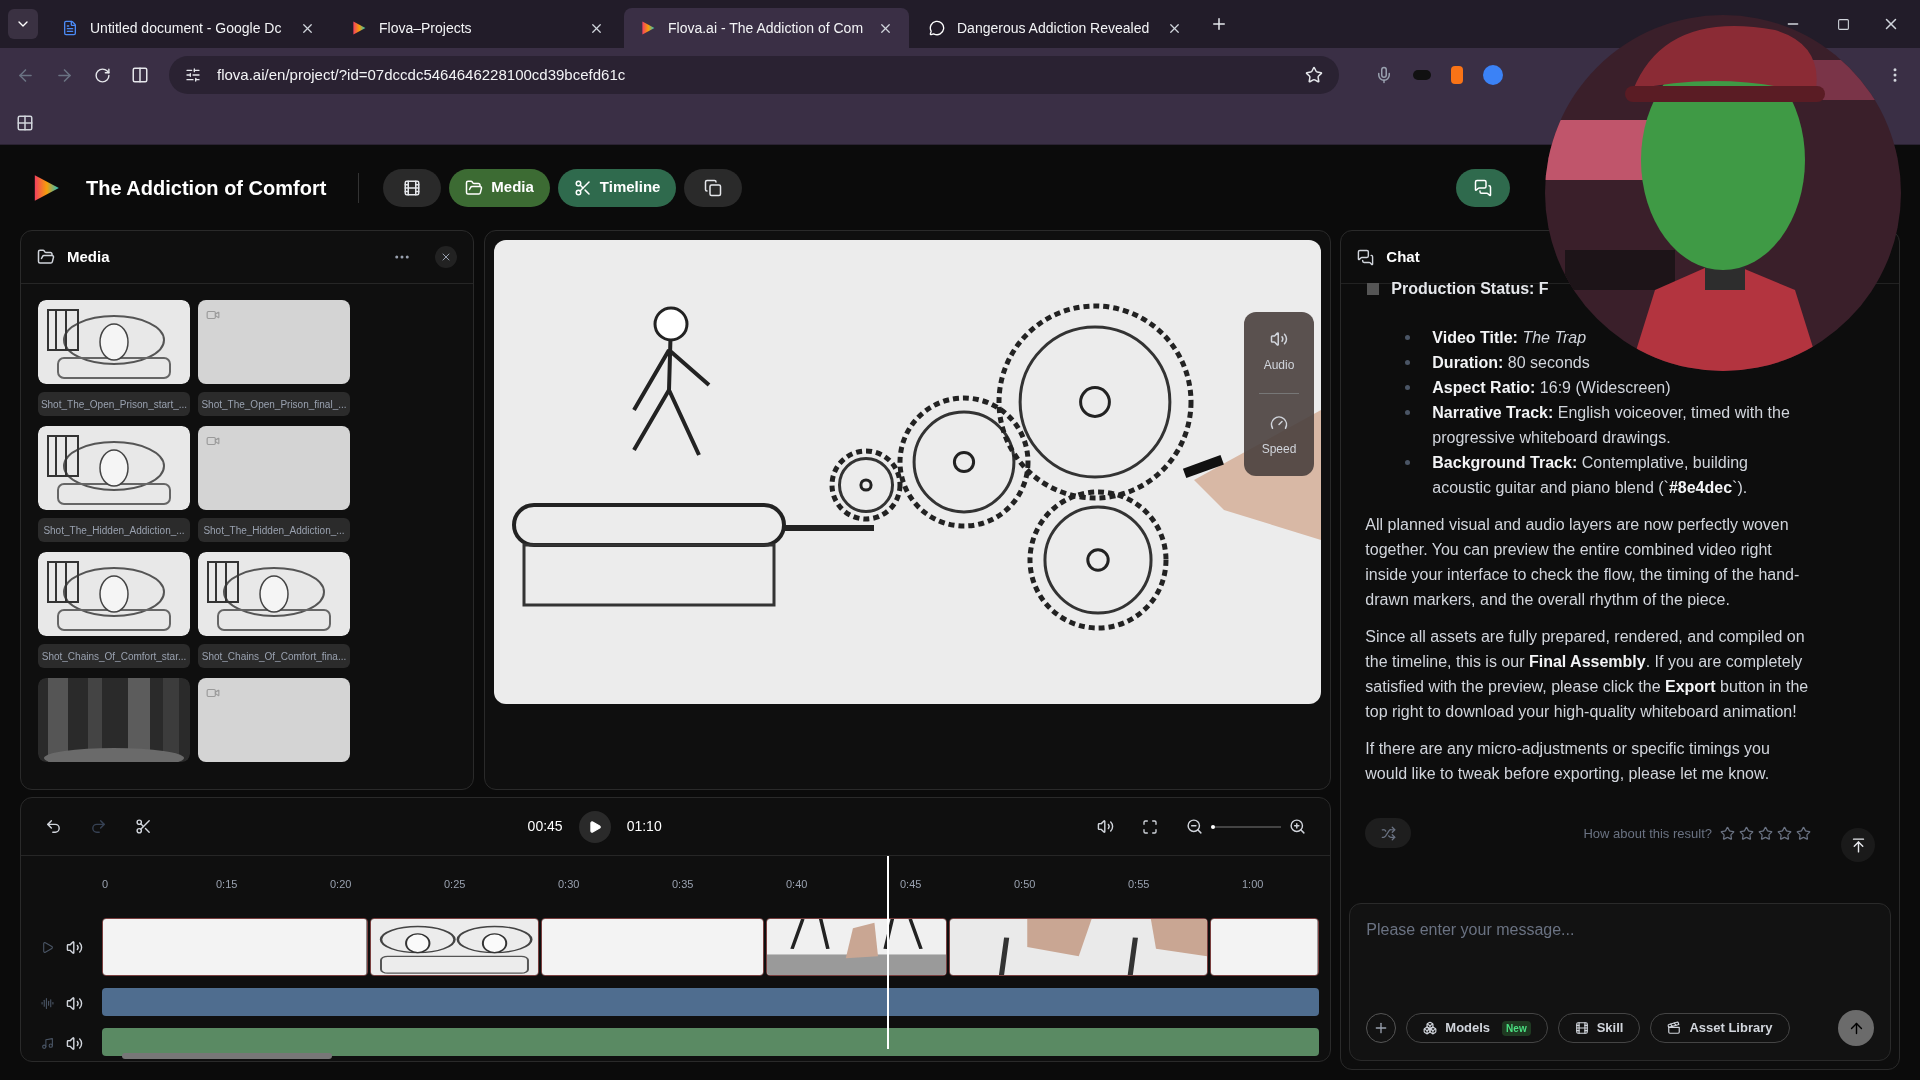  I want to click on microphone-icon, so click(1384, 75).